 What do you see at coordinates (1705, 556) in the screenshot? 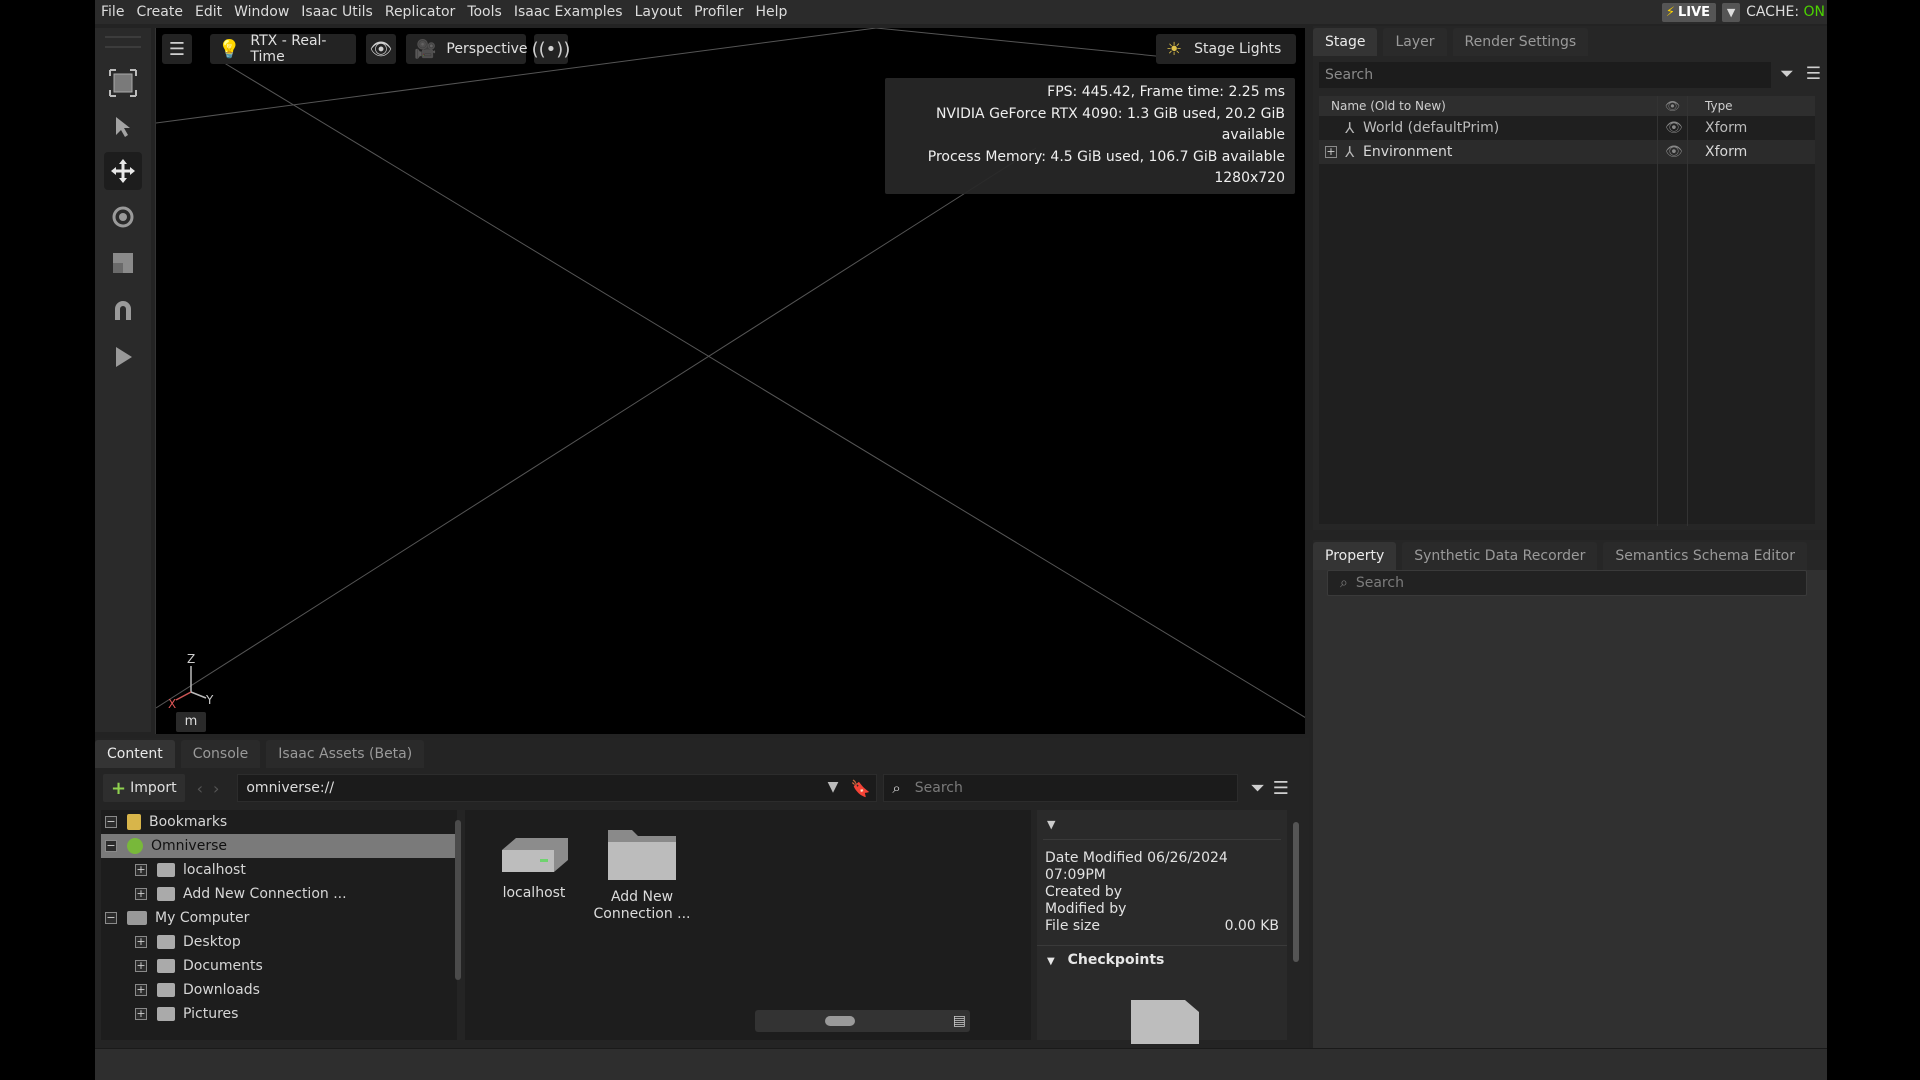
I see `tab-semantics-schema-editor: Semantics Schema Editor` at bounding box center [1705, 556].